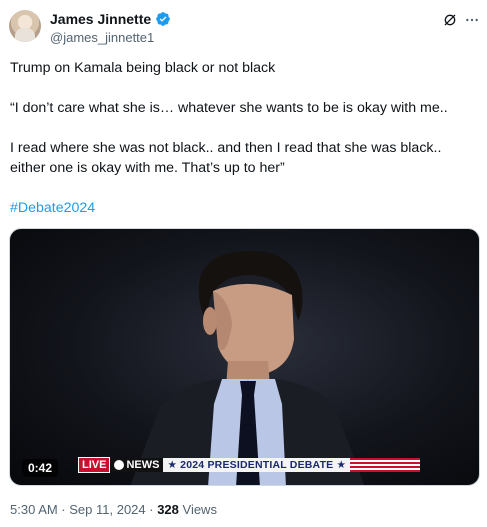 The width and height of the screenshot is (487, 527). I want to click on author-display-name: James Jinnette, so click(100, 19).